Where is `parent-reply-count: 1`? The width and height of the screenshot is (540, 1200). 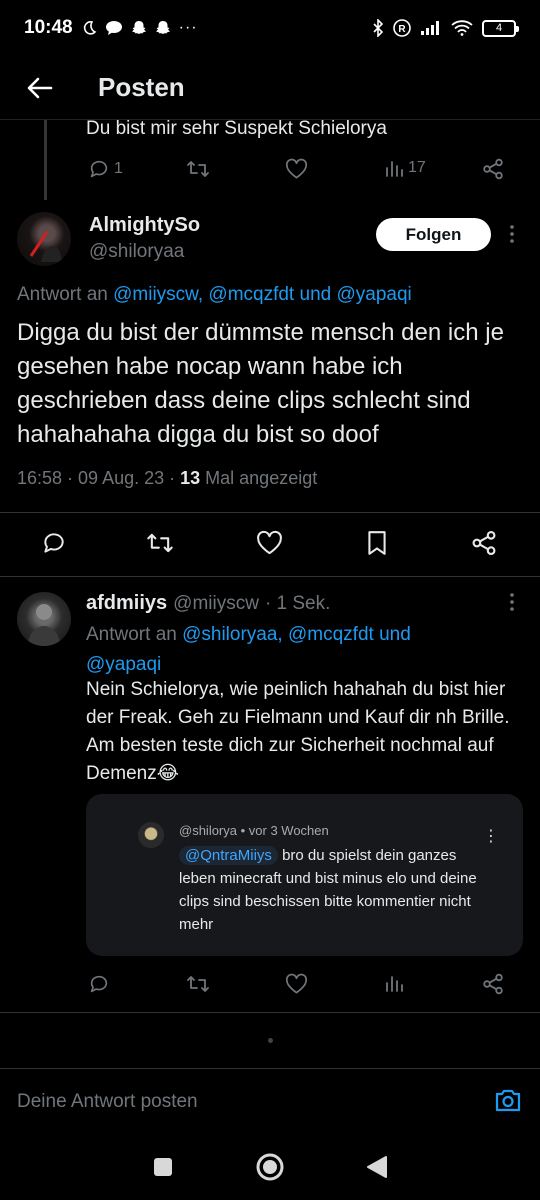
parent-reply-count: 1 is located at coordinates (118, 168).